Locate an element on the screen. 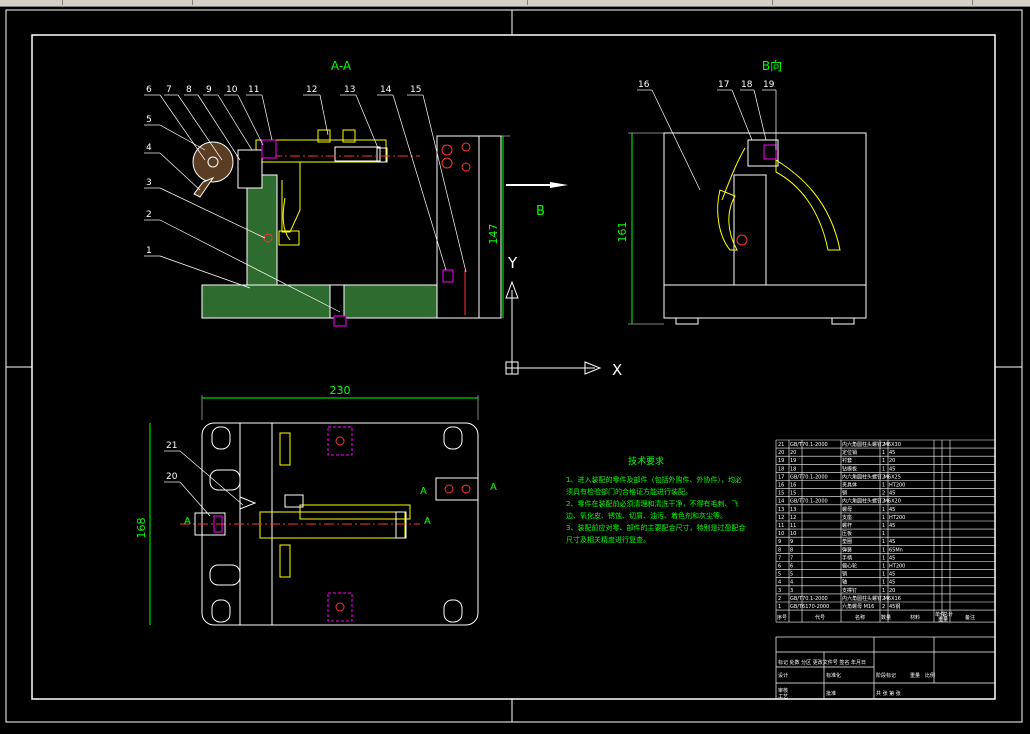 The image size is (1030, 734). bom-cell-name: 定位销 is located at coordinates (849, 452).